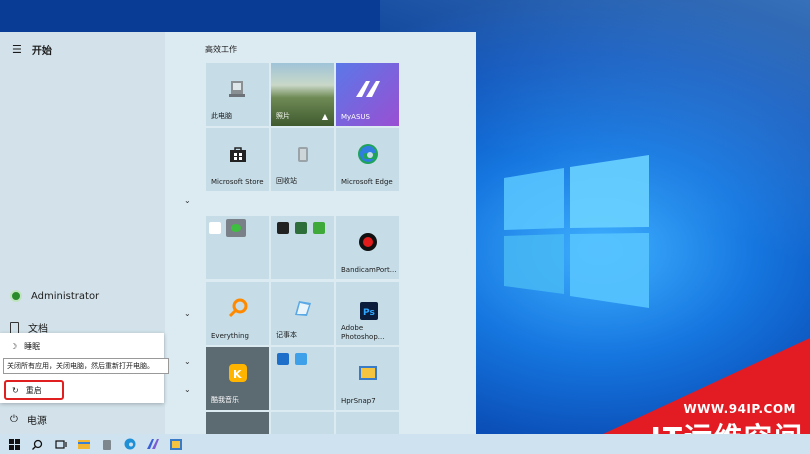 Image resolution: width=810 pixels, height=454 pixels. I want to click on tile-microsoft-store: Microsoft Store, so click(237, 159).